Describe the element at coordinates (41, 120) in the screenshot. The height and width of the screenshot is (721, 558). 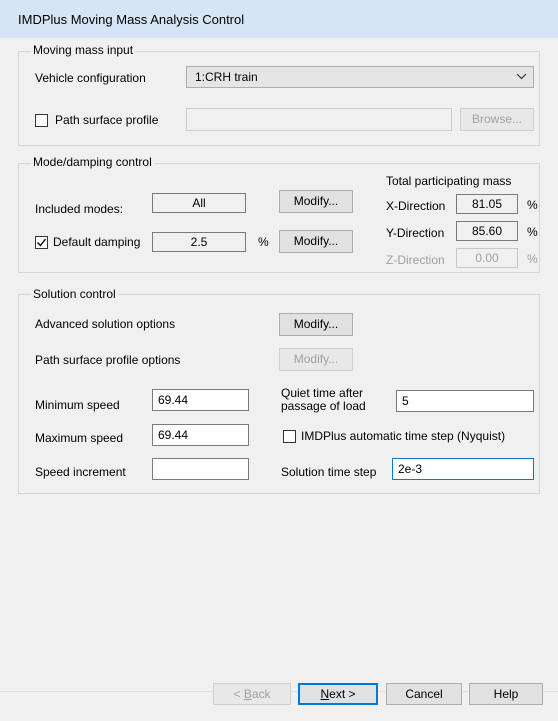
I see `path-surface-checkbox` at that location.